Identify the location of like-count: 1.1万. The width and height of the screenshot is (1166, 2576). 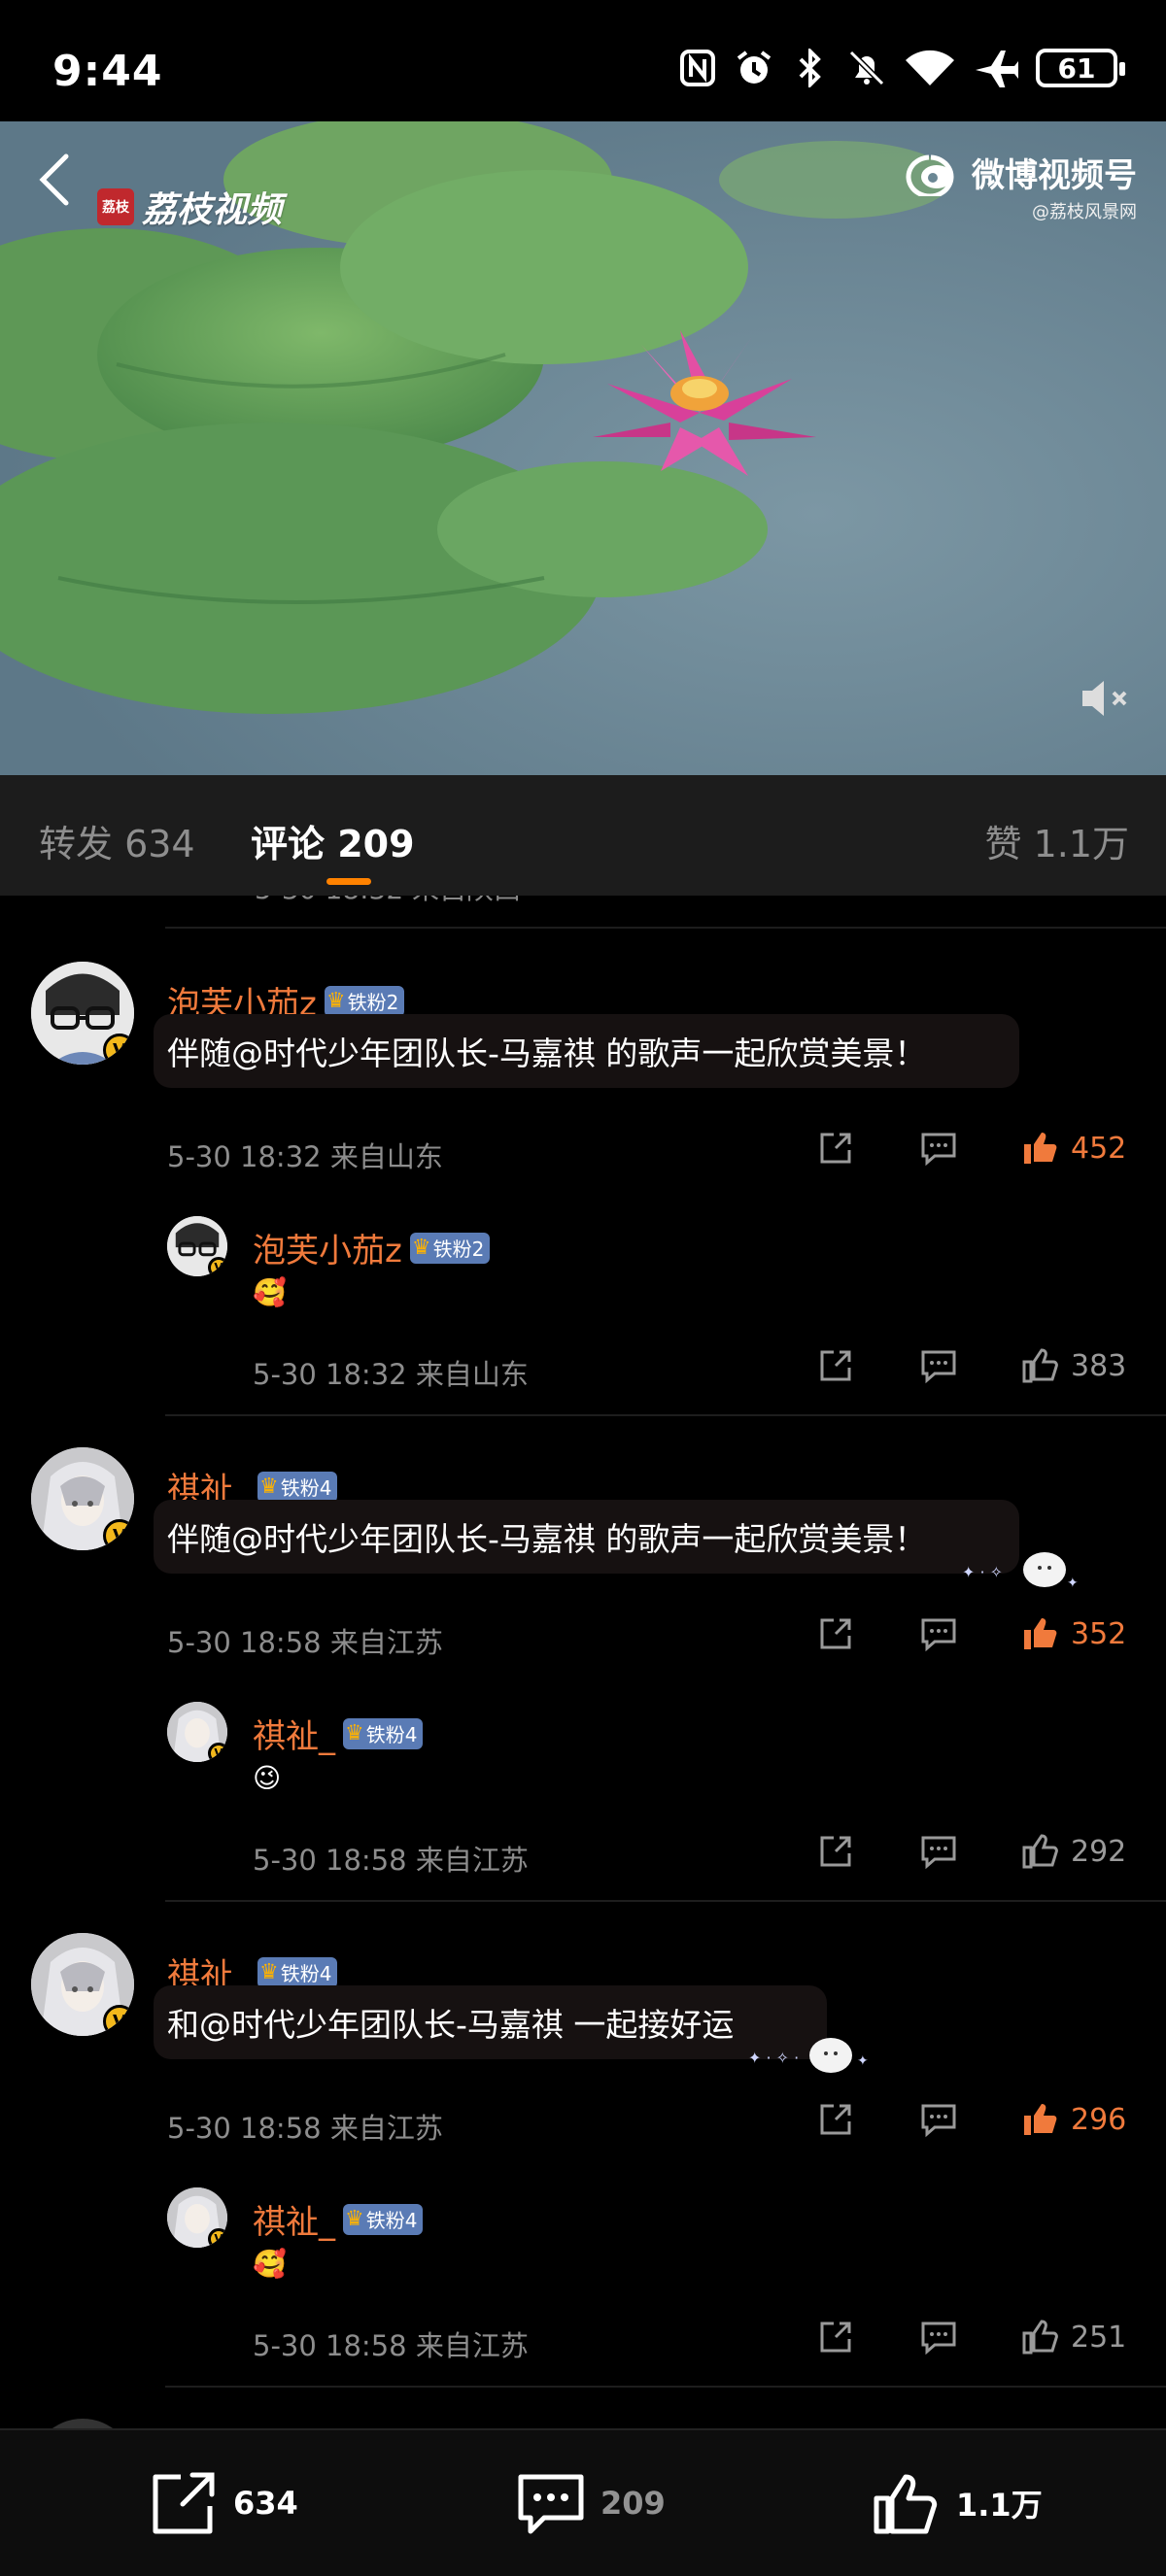
(999, 2505).